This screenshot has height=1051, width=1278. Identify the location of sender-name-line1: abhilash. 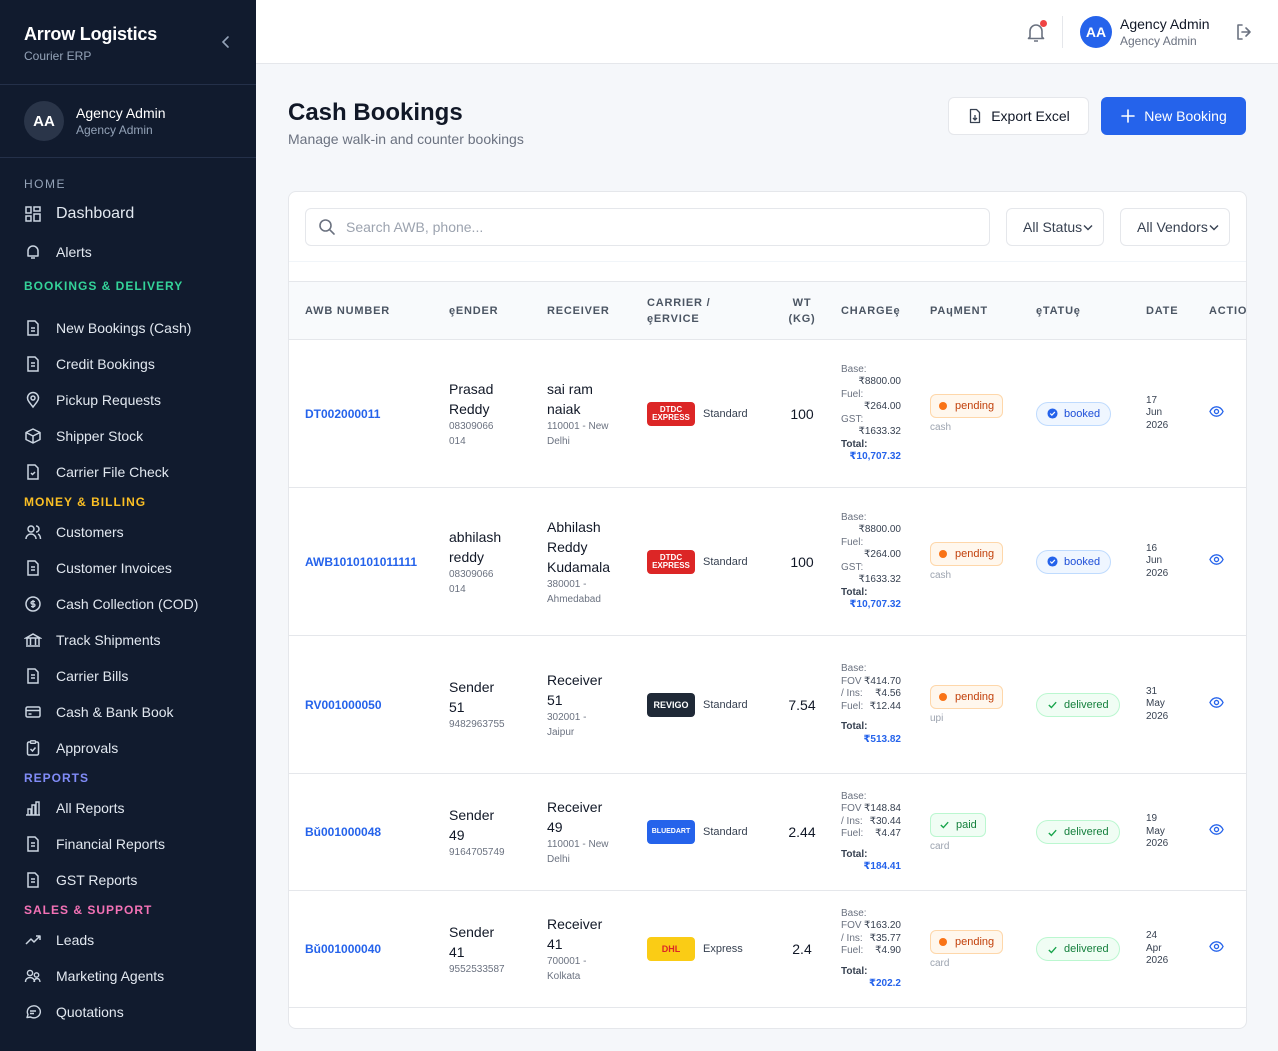
(475, 536).